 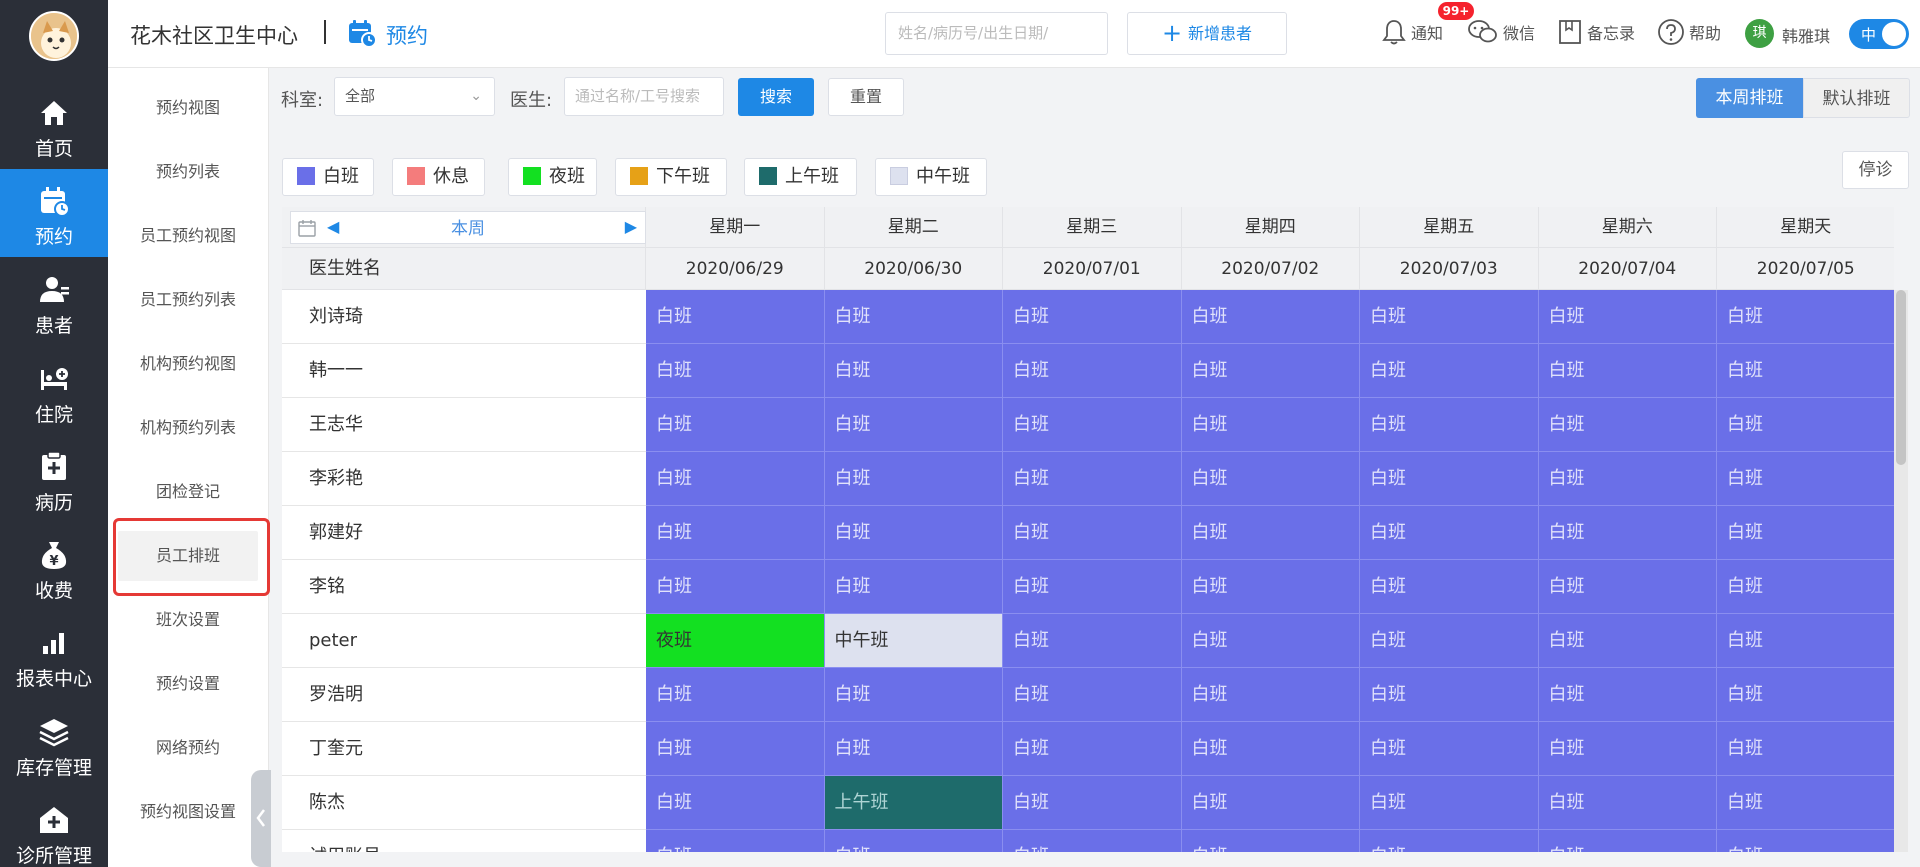 I want to click on submenu-item: 机构预约视图, so click(x=188, y=364).